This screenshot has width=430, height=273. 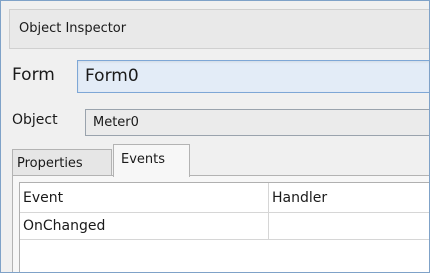 I want to click on object-selector: Meter0, so click(x=257, y=122).